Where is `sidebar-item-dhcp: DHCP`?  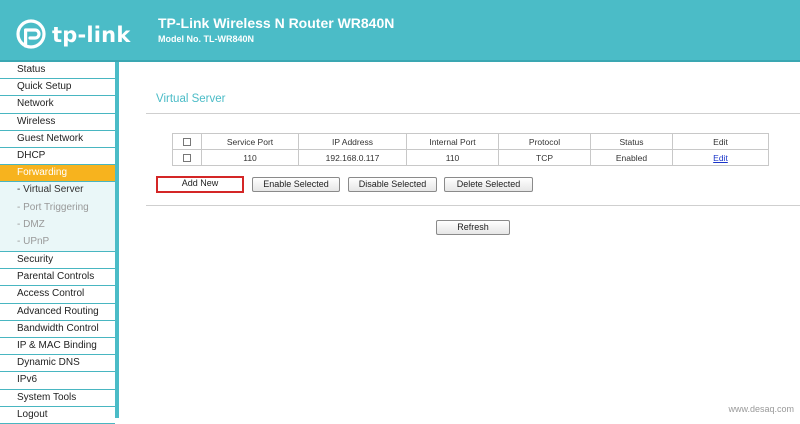 sidebar-item-dhcp: DHCP is located at coordinates (57, 156).